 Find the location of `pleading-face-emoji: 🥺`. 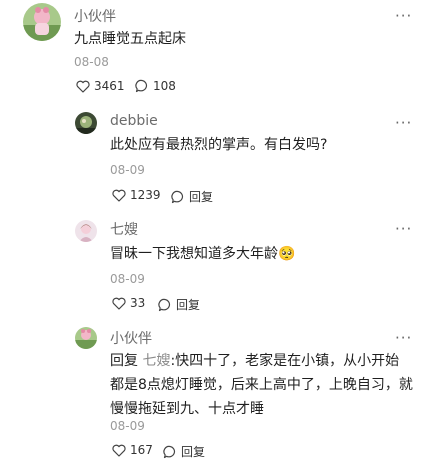

pleading-face-emoji: 🥺 is located at coordinates (287, 254).